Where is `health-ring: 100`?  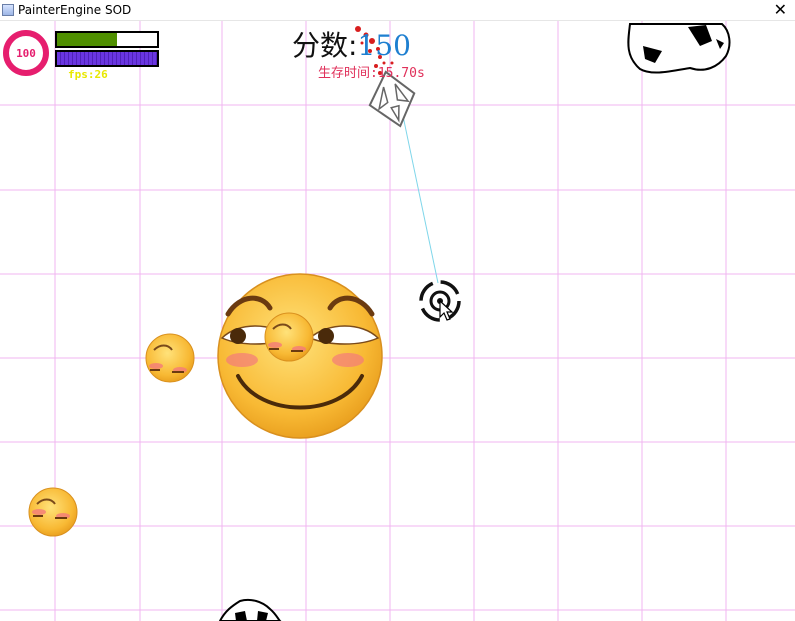 health-ring: 100 is located at coordinates (26, 53).